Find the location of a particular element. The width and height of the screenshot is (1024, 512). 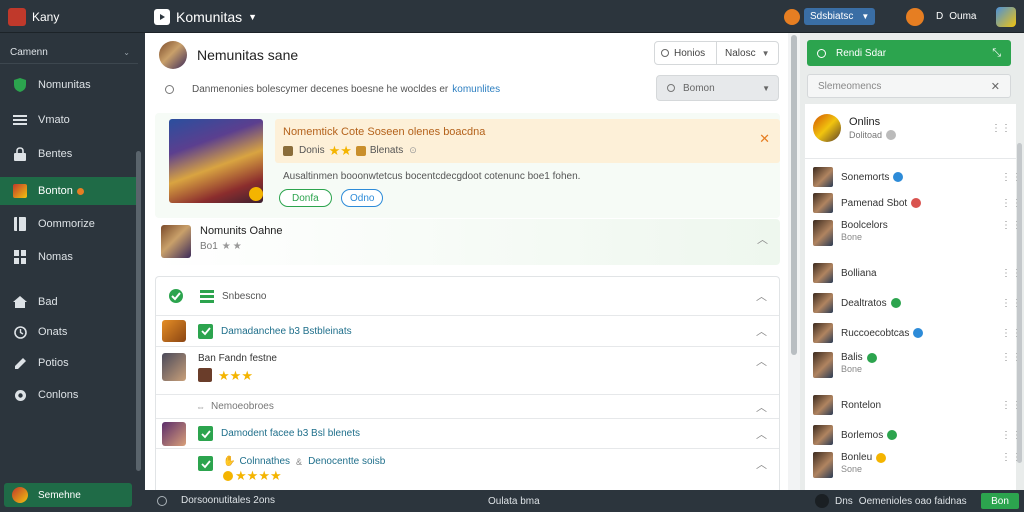

sidebar-dropdown: Camenn ⌄ is located at coordinates (70, 52).